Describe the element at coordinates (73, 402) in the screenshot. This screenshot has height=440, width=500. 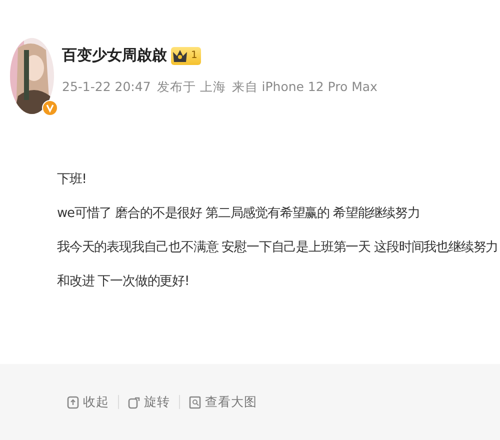
I see `collapse-icon` at that location.